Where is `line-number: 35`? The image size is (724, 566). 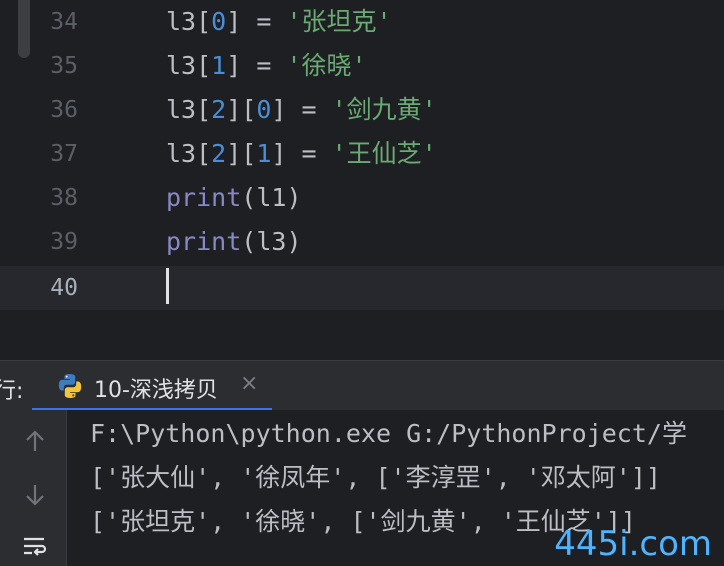 line-number: 35 is located at coordinates (64, 66).